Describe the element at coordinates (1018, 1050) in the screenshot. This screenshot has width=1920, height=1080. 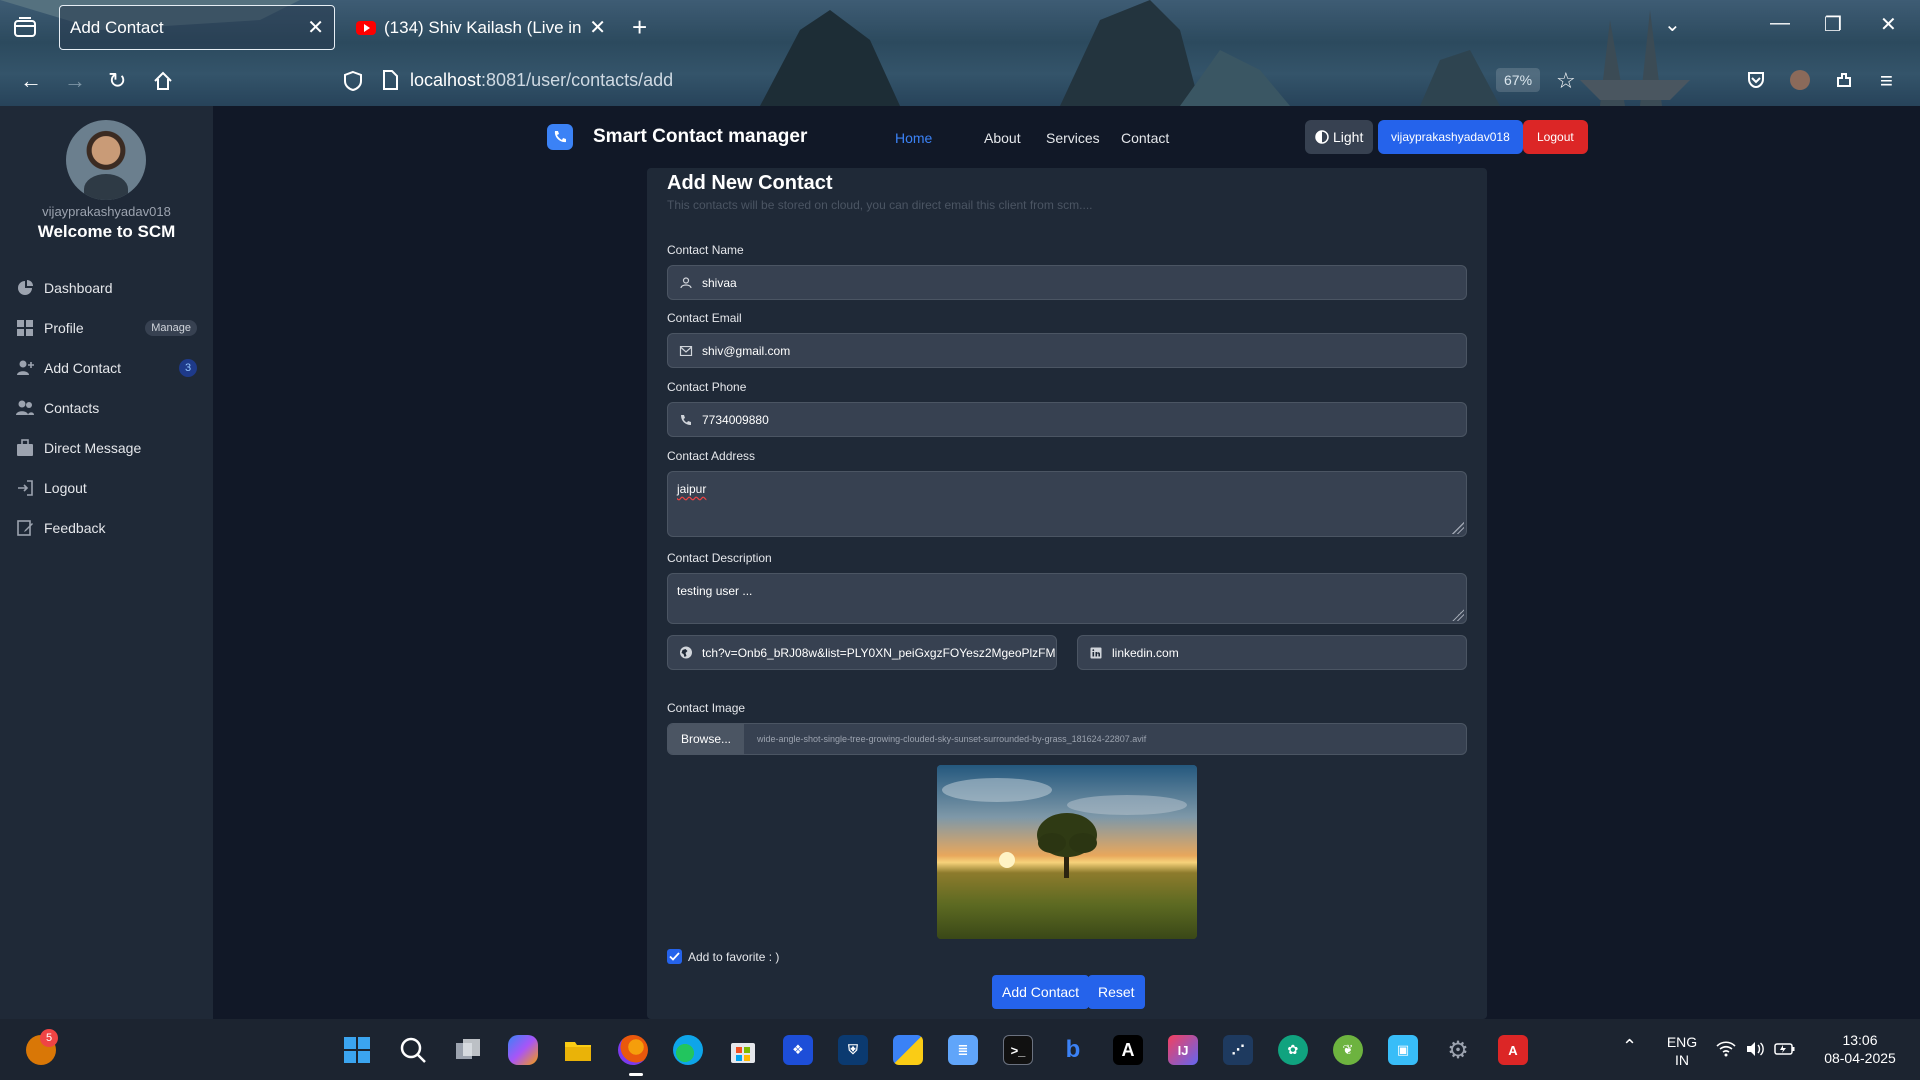
I see `terminal-icon: >_` at that location.